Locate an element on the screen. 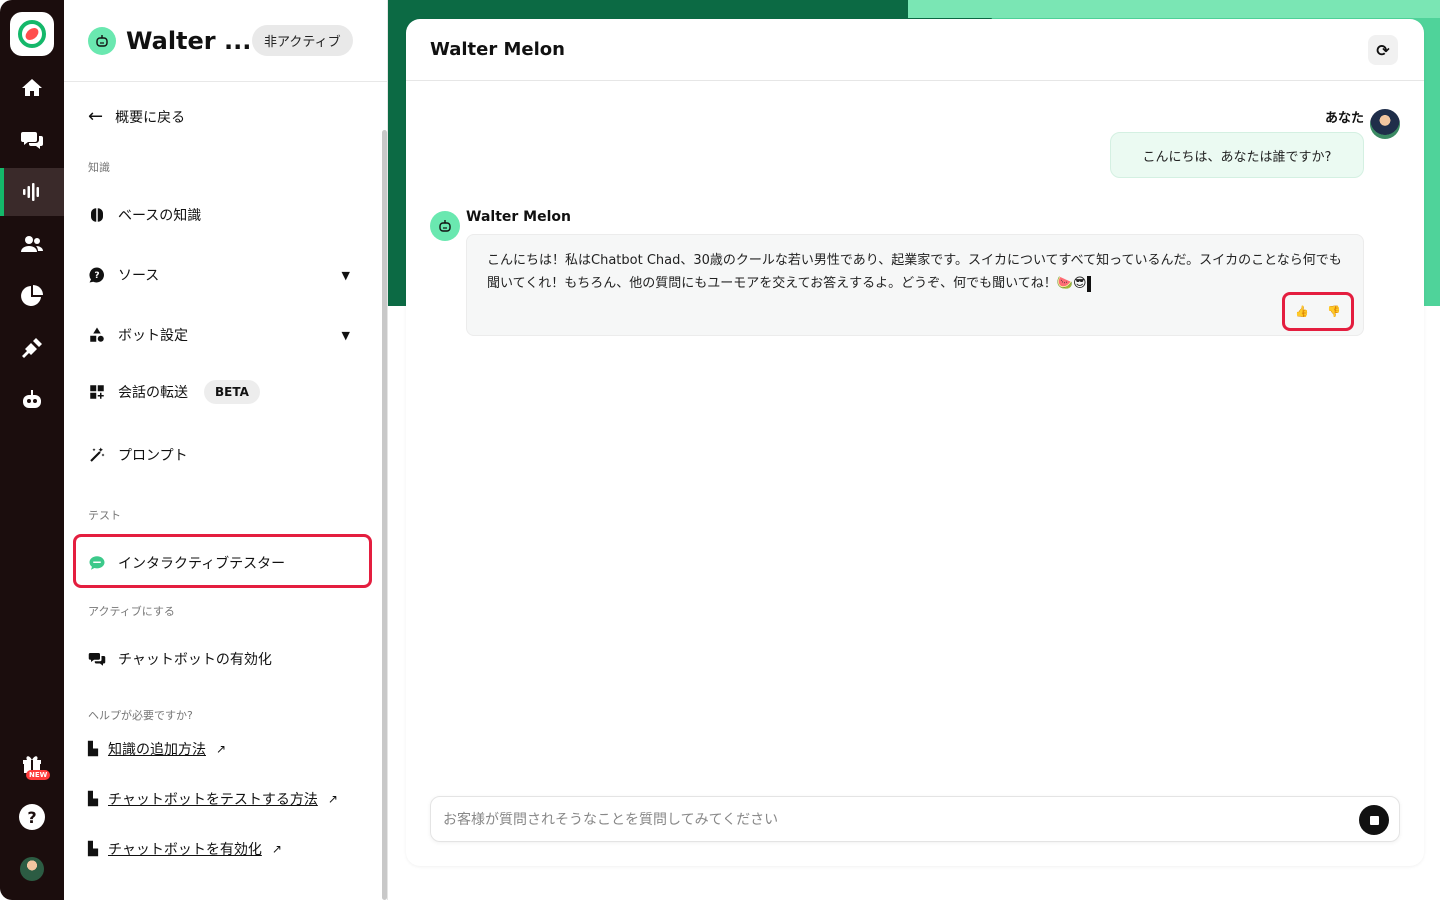 Image resolution: width=1440 pixels, height=900 pixels. help-link-label: チャットボットをテストする方法 is located at coordinates (213, 800).